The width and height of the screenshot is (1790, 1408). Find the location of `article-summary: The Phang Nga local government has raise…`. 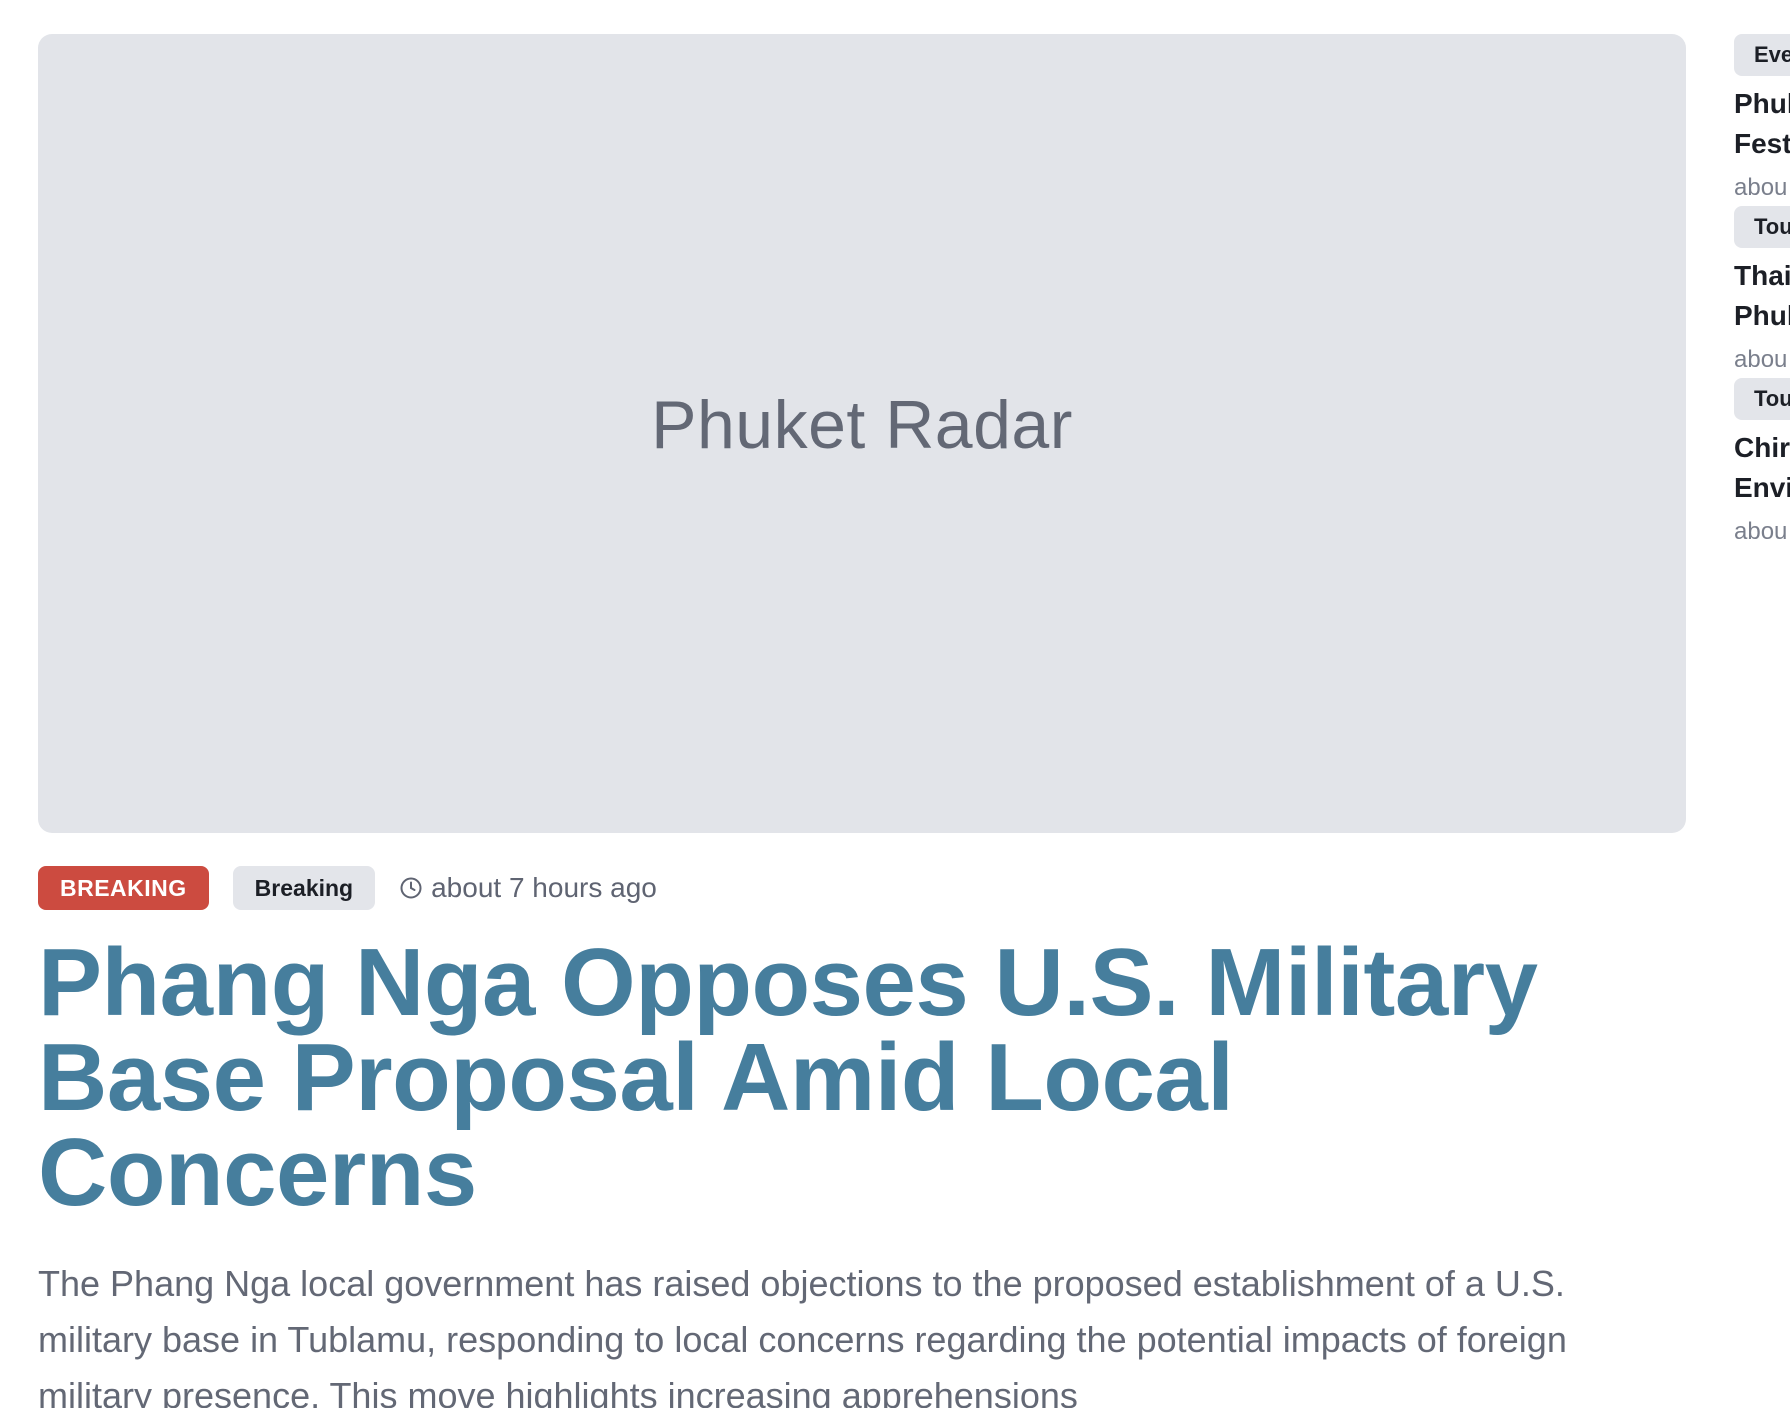

article-summary: The Phang Nga local government has raise… is located at coordinates (802, 1335).